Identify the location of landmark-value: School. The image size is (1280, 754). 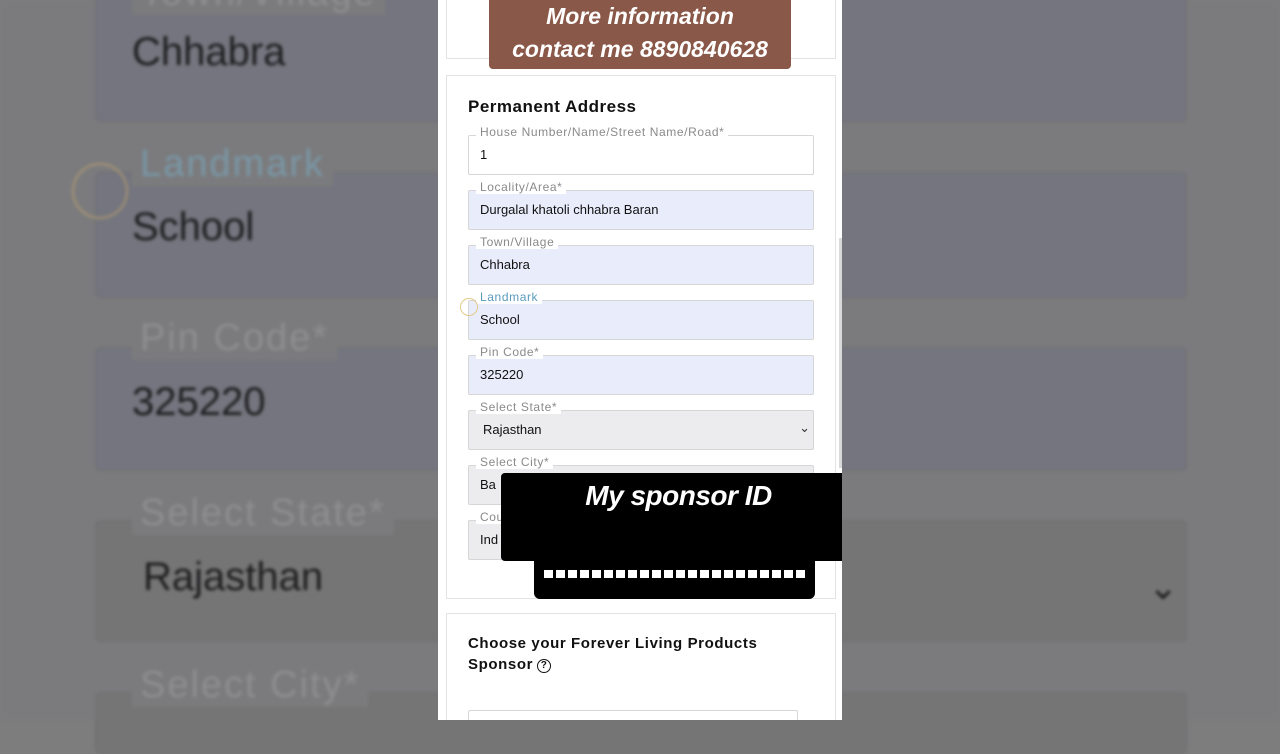
(500, 319).